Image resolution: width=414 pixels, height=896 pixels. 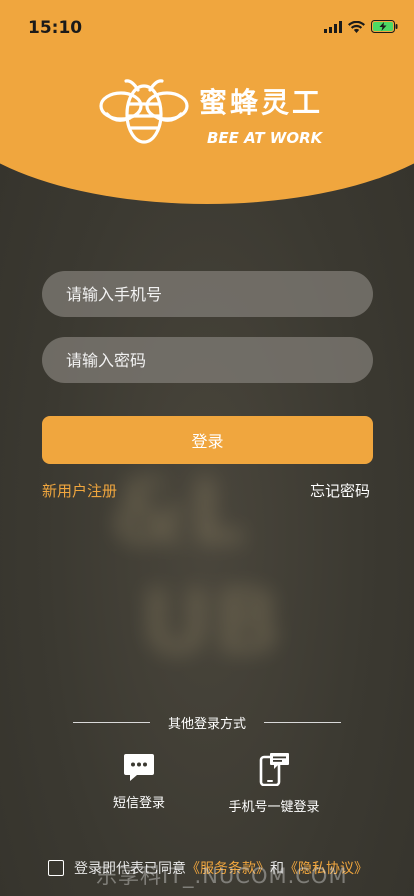 I want to click on phone-input-field, so click(x=207, y=294).